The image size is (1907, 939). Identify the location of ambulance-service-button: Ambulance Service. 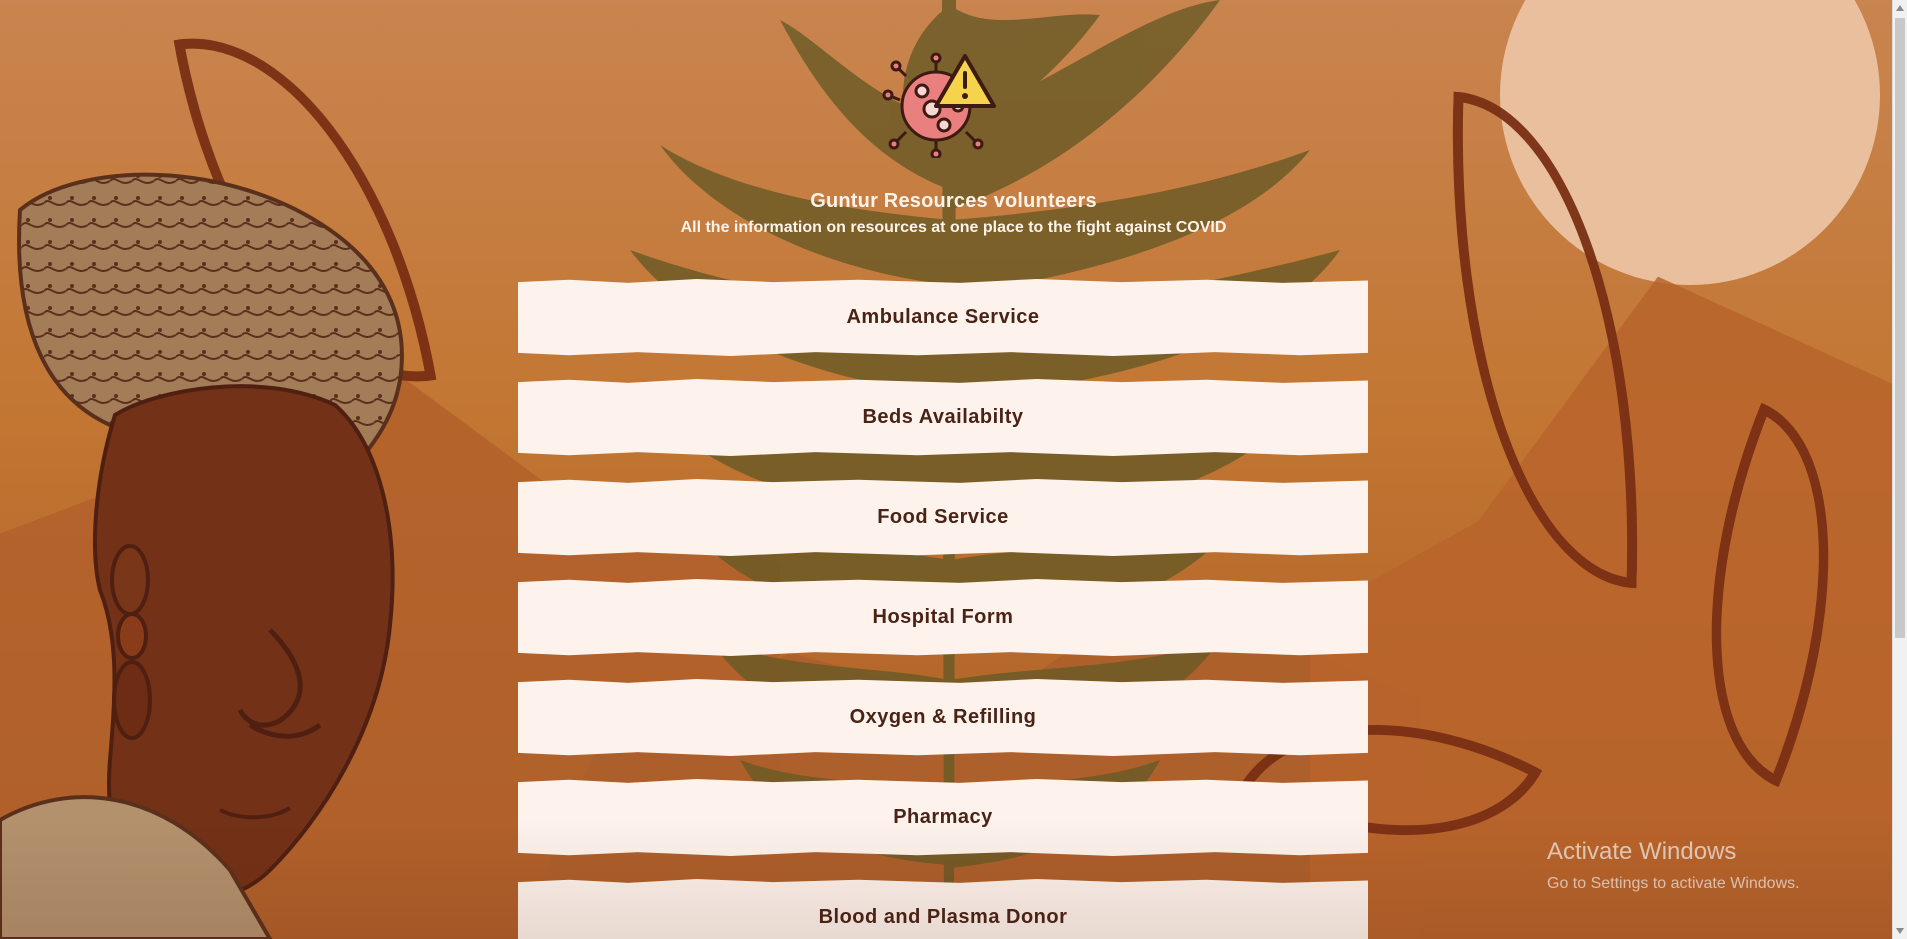
(943, 317).